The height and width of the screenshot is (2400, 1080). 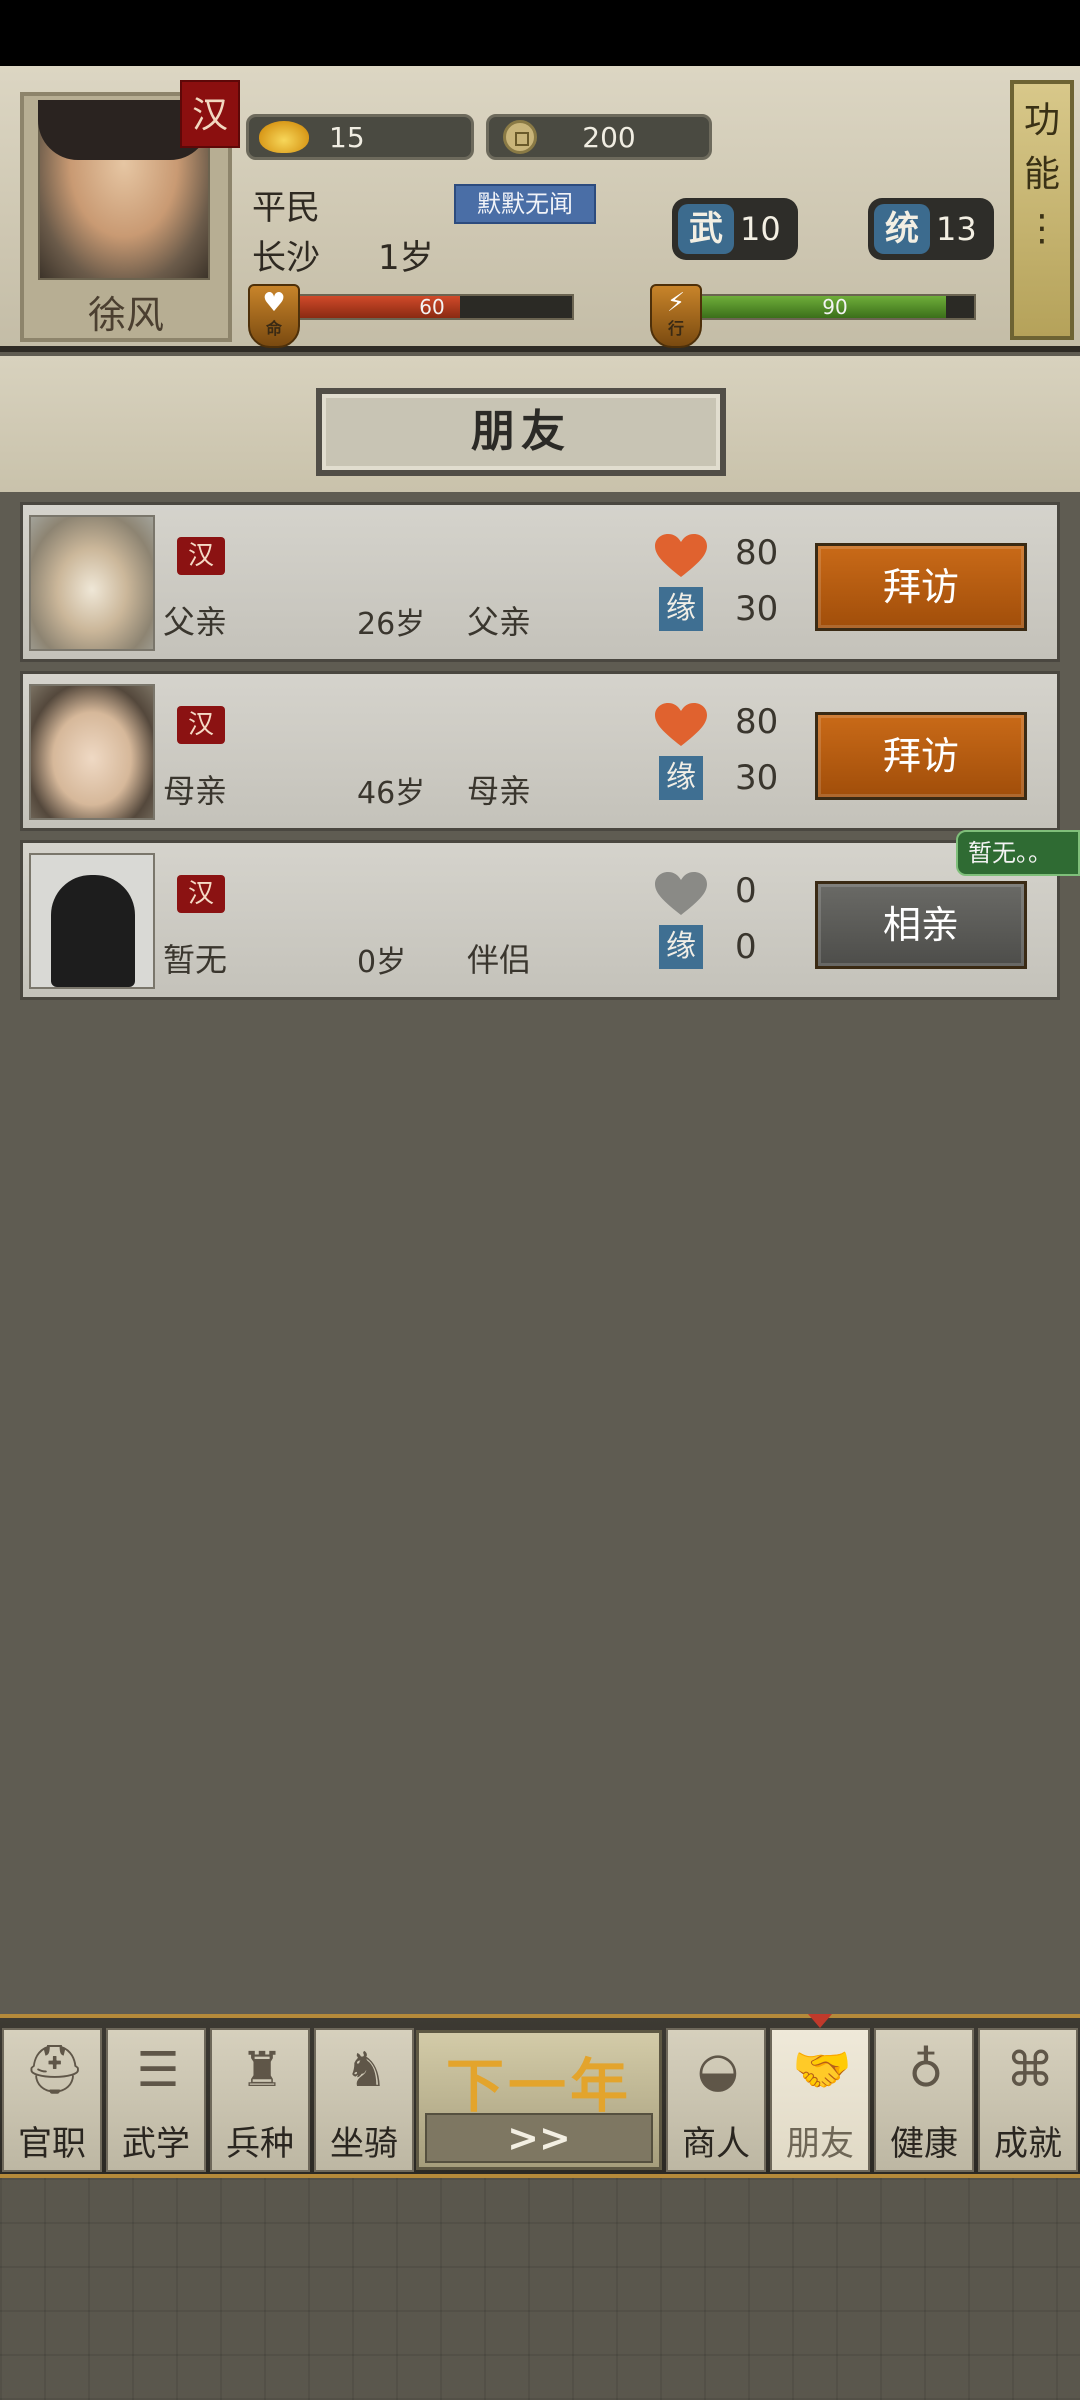 I want to click on gold-counter: 15, so click(x=360, y=137).